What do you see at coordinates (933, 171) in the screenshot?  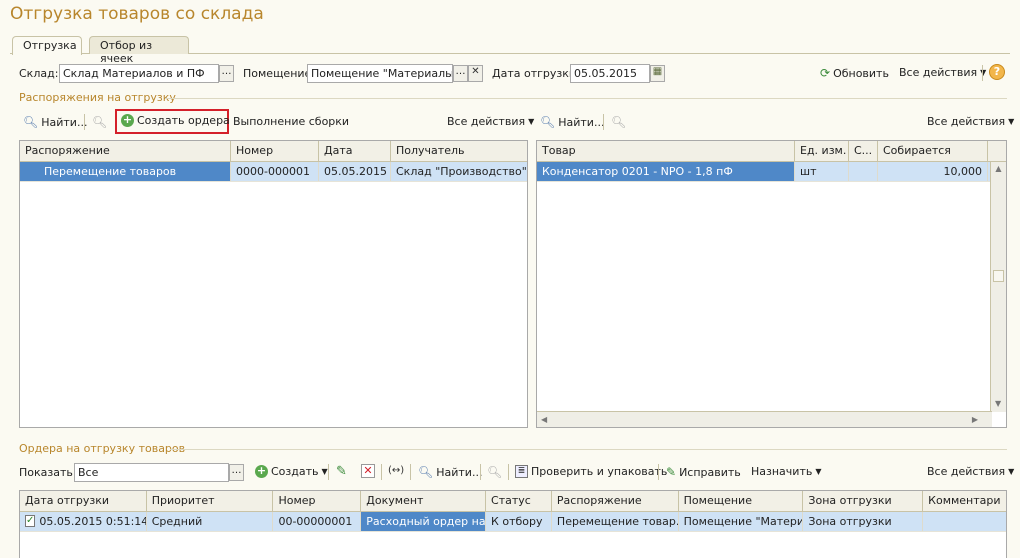 I see `table-cell: 10,000` at bounding box center [933, 171].